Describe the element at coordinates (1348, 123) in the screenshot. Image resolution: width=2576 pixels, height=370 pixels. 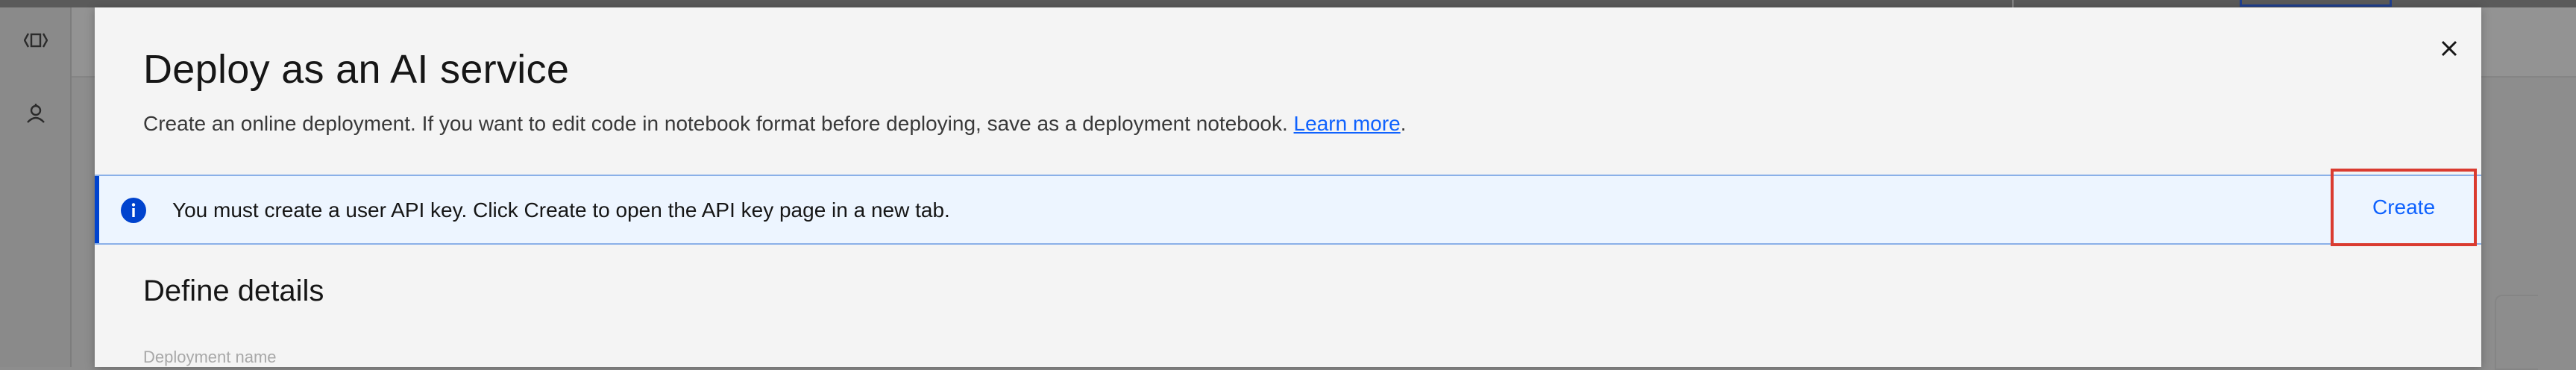
I see `learn-more-link: Learn more` at that location.